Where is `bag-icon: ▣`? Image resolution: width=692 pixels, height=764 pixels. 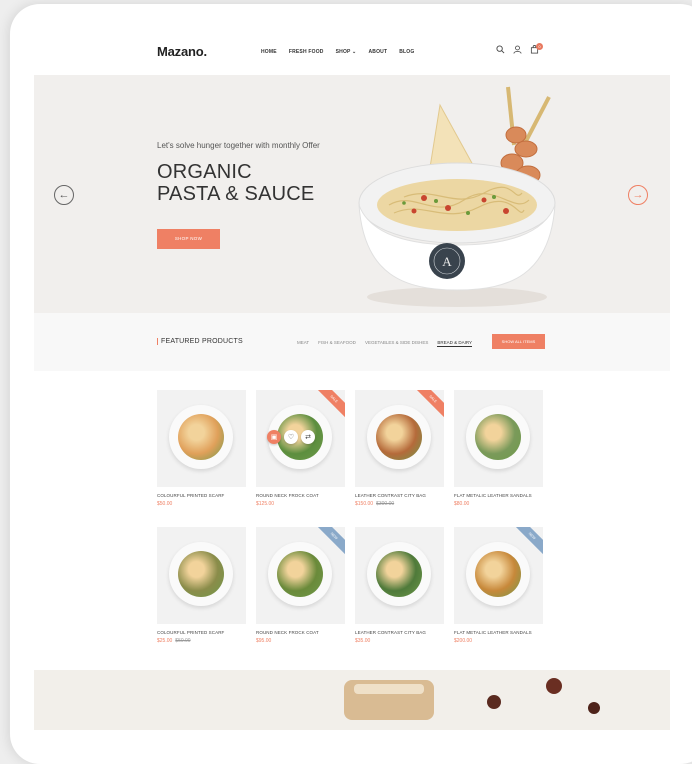
bag-icon: ▣ is located at coordinates (274, 437).